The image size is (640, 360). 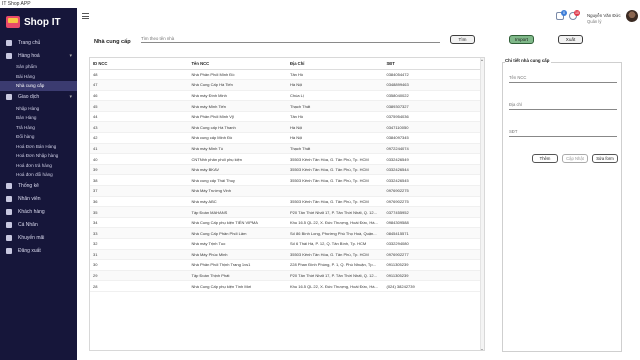 What do you see at coordinates (38, 67) in the screenshot?
I see `sidebar-subitem-san-pham: Sản phẩm` at bounding box center [38, 67].